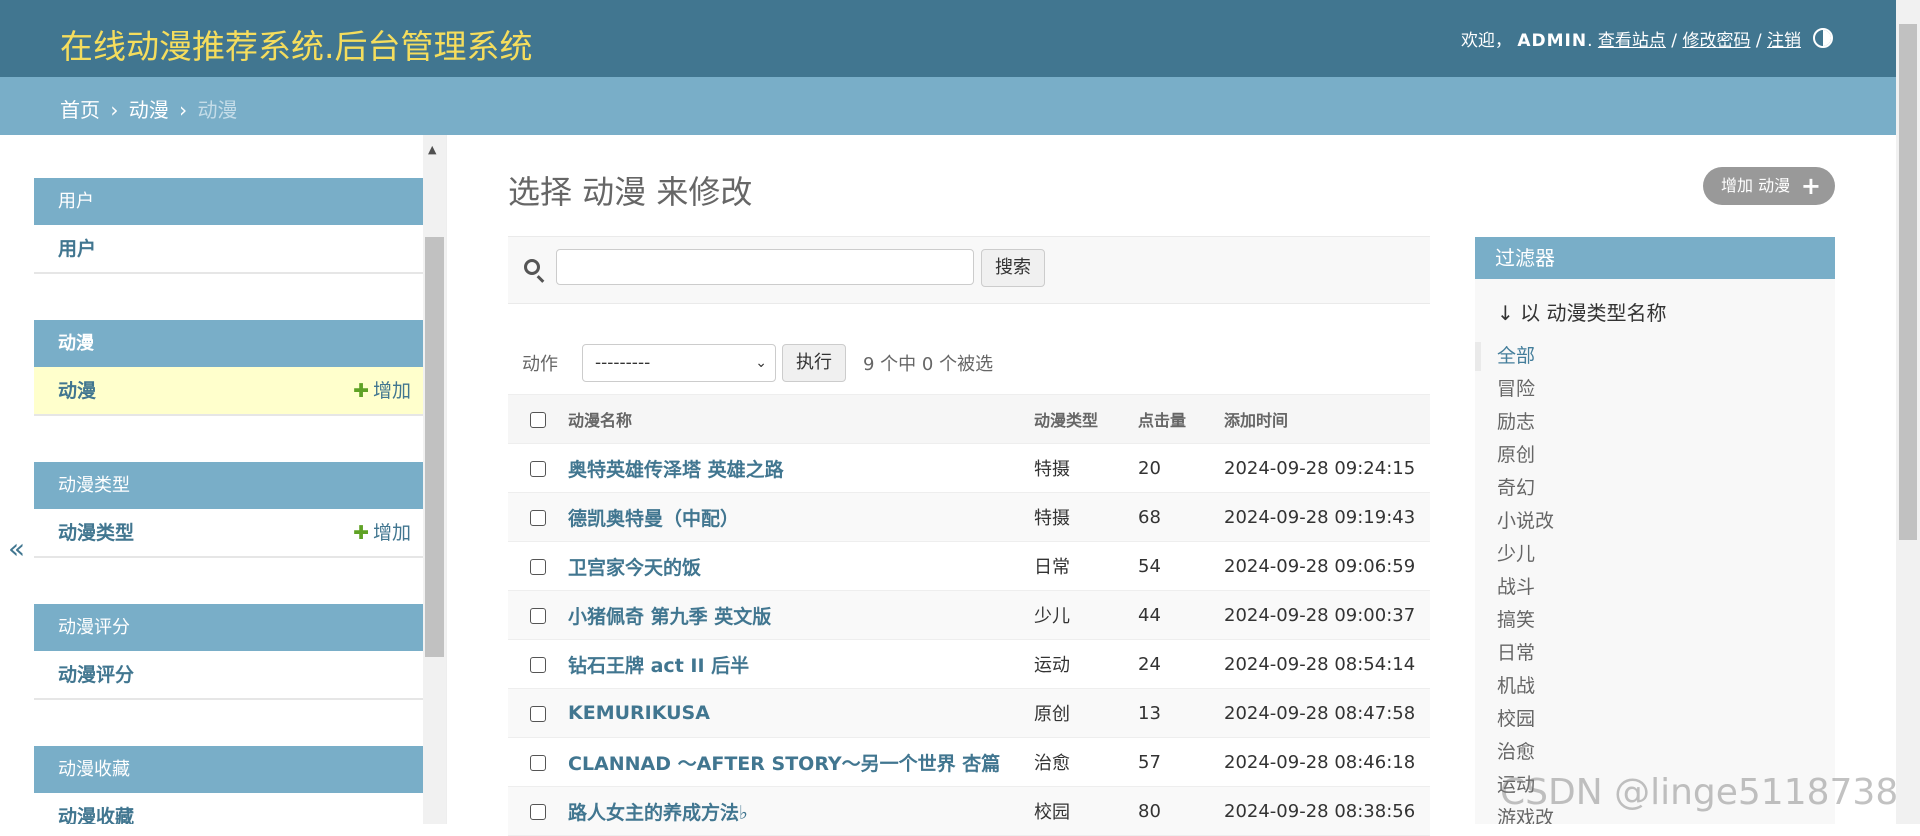  I want to click on anime-link: 奥特英雄传泽塔 英雄之路, so click(676, 470).